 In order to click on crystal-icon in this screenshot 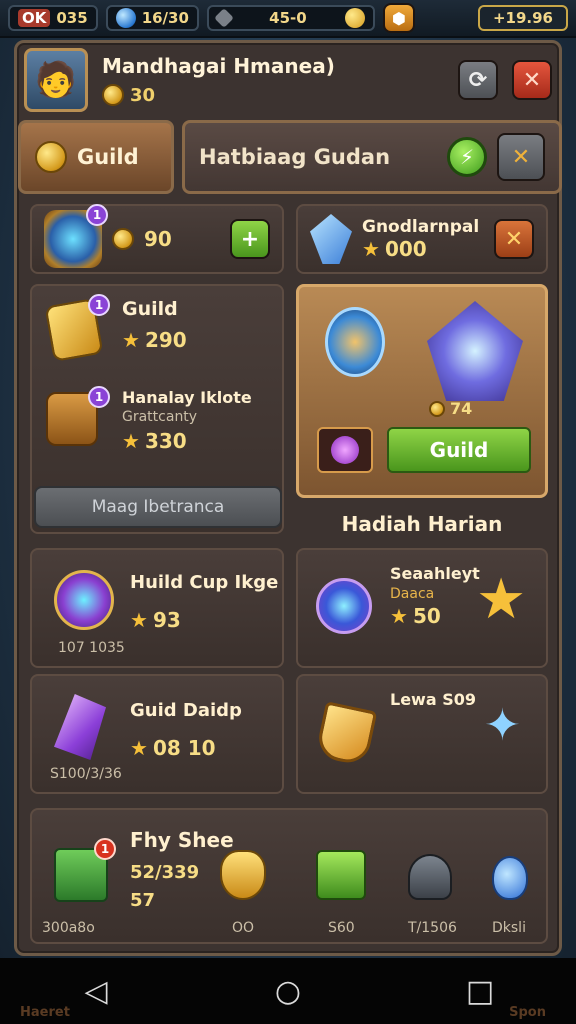, I will do `click(331, 239)`.